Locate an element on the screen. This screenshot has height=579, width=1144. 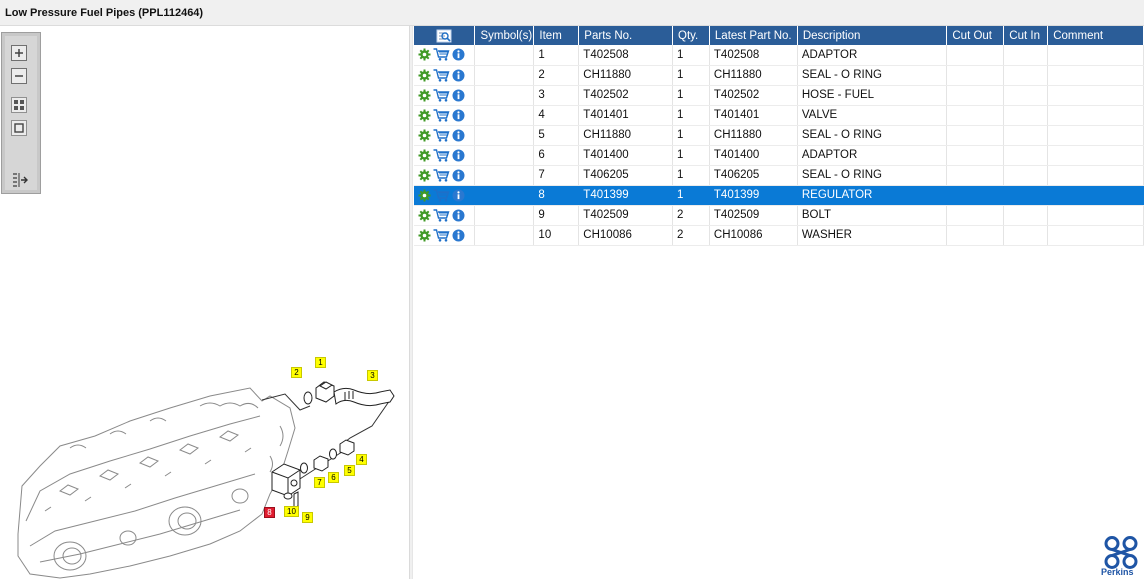
column-header-cut-out: Cut Out is located at coordinates (975, 35).